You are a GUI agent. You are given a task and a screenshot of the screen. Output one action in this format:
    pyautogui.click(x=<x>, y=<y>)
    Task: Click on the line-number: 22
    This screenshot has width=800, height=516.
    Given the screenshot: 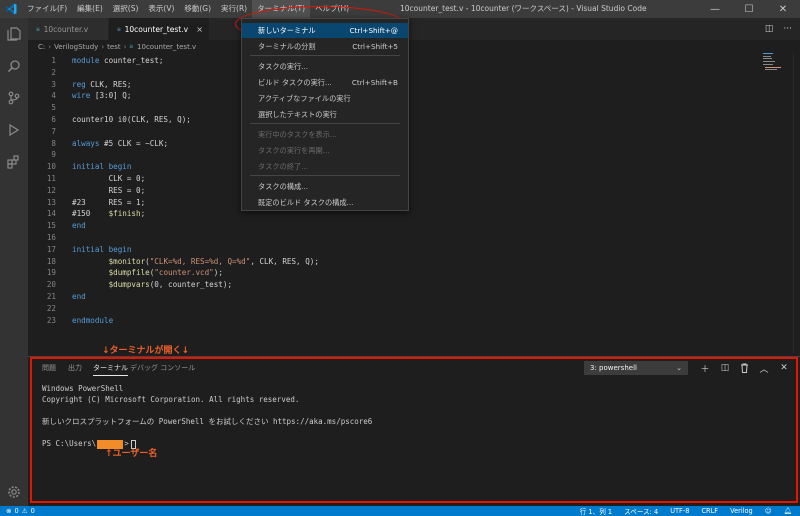 What is the action you would take?
    pyautogui.click(x=51, y=308)
    